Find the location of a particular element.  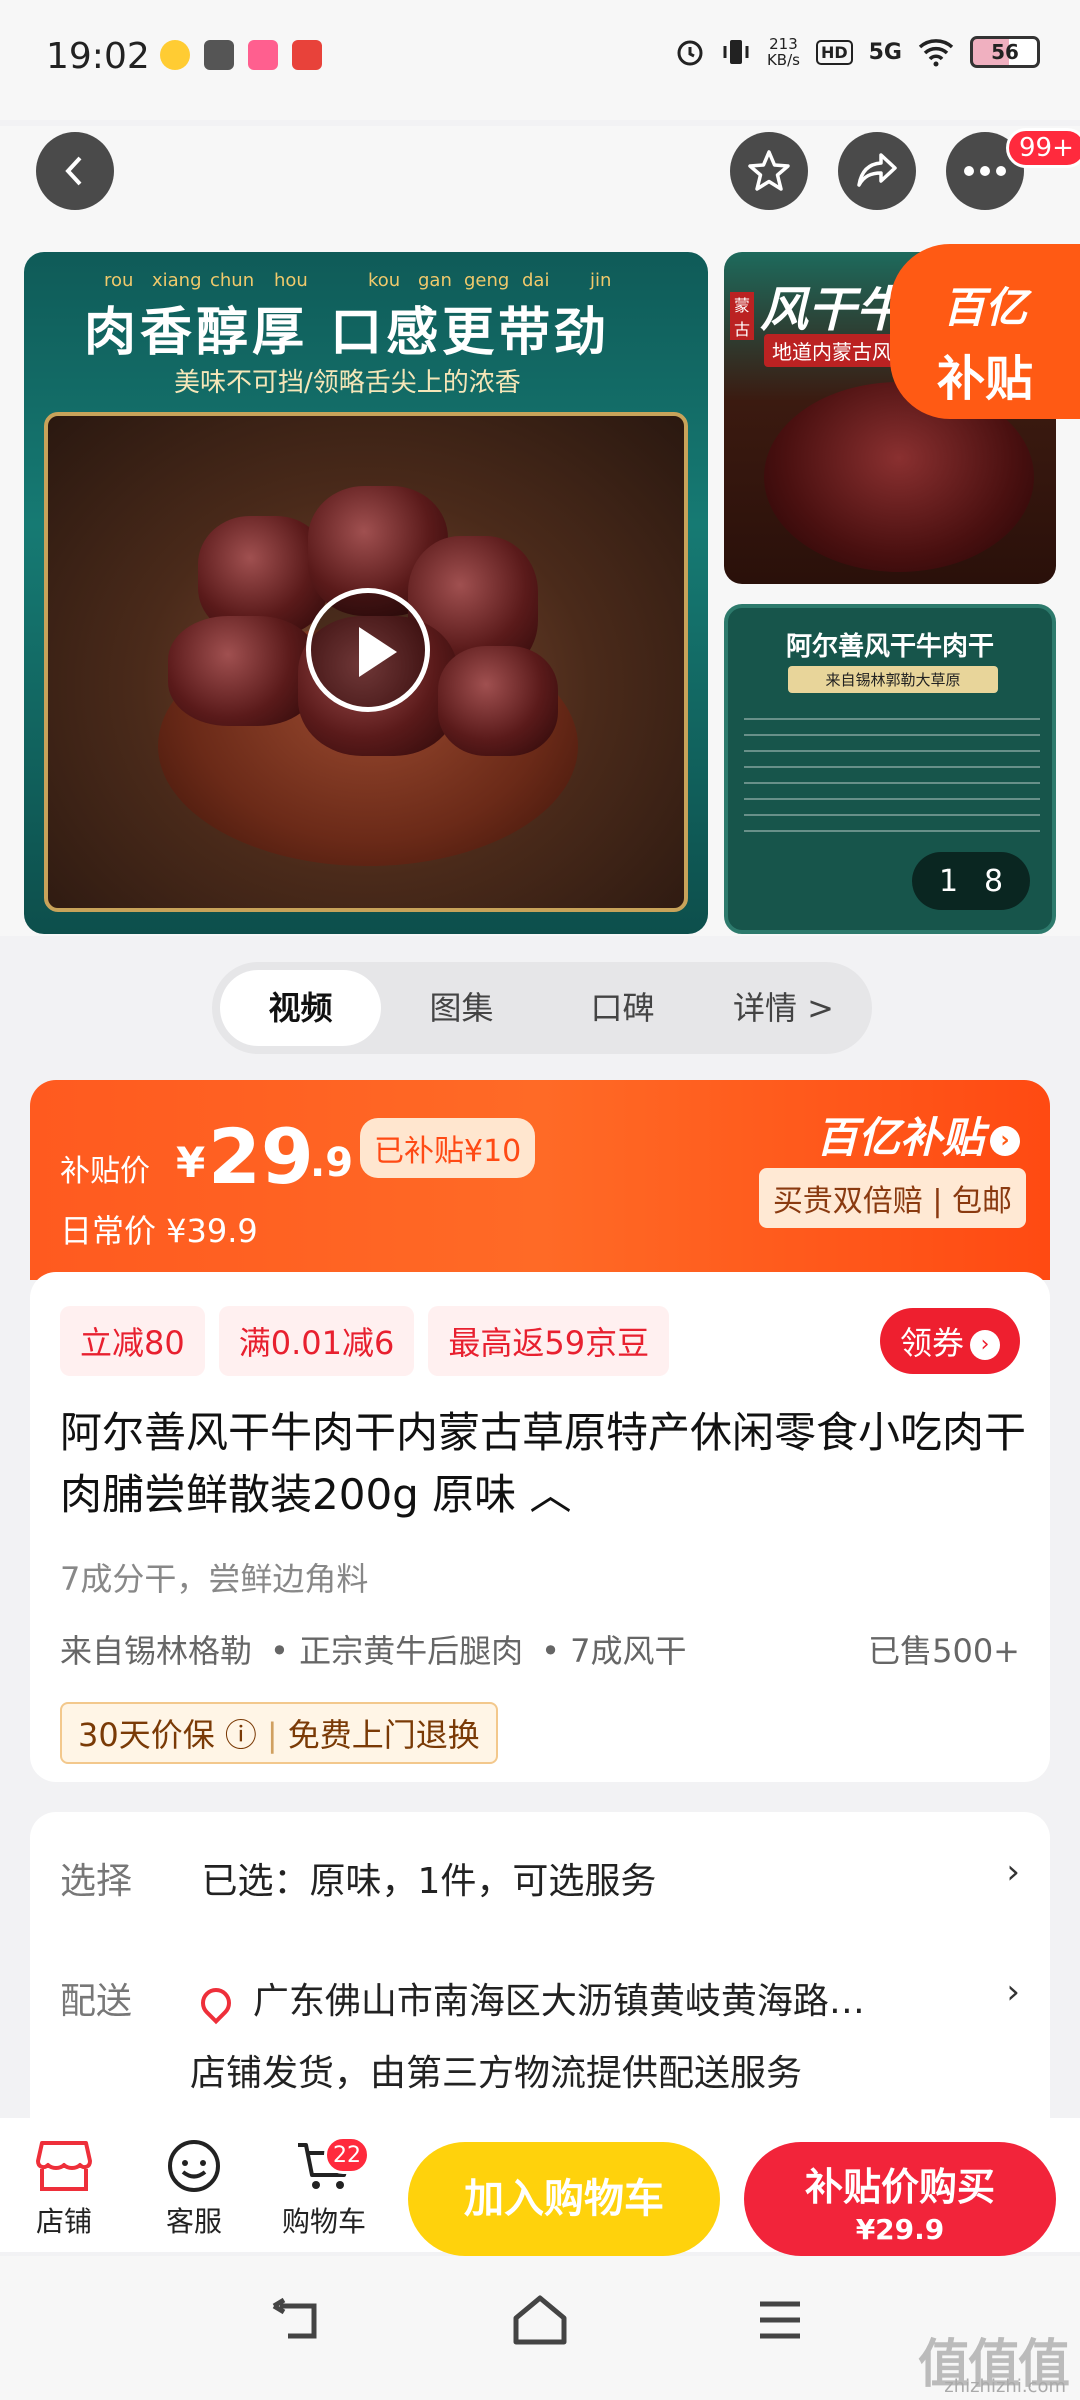

back-button is located at coordinates (75, 171).